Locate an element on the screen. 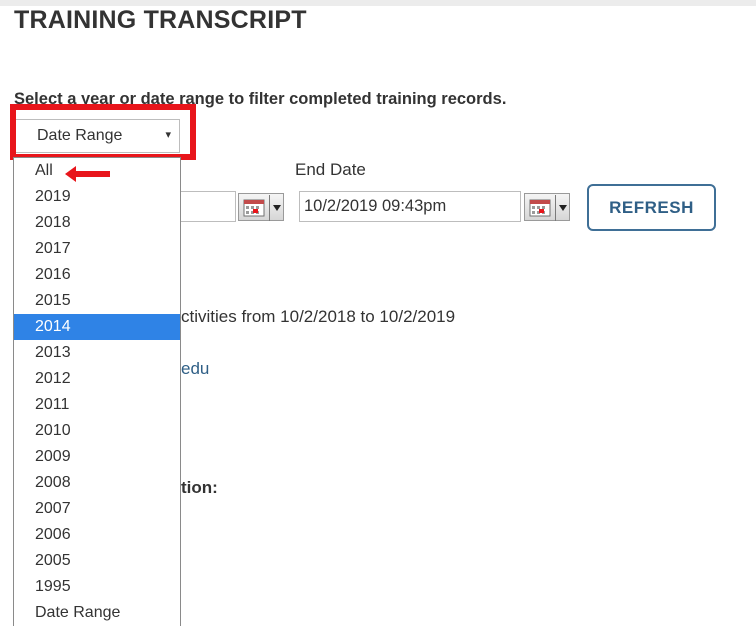 The height and width of the screenshot is (626, 756). dropdown-option-2015: 2015 is located at coordinates (97, 301).